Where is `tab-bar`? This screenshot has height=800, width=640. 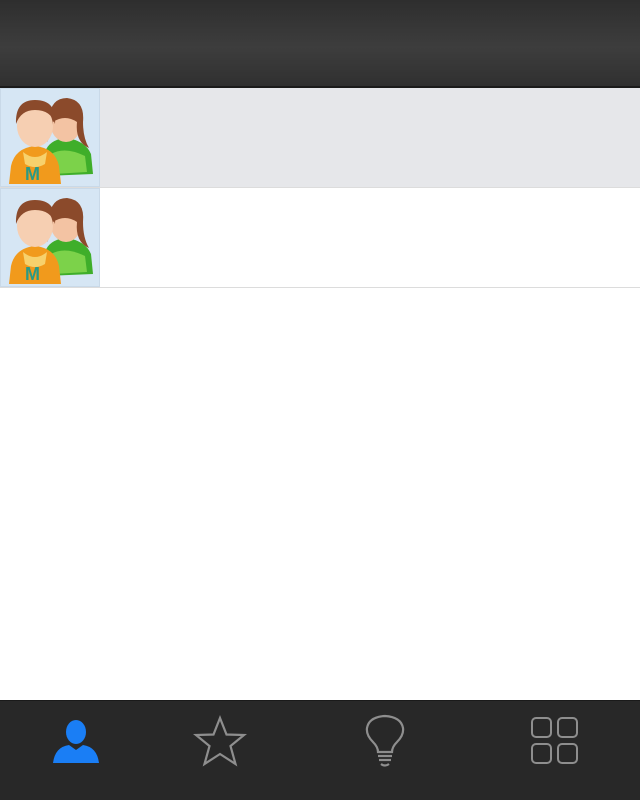 tab-bar is located at coordinates (320, 750).